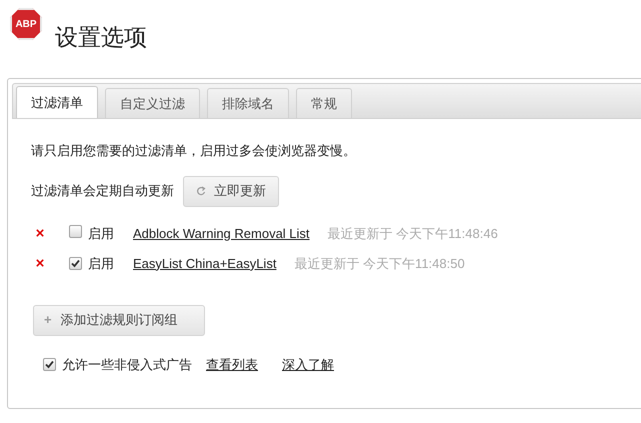  What do you see at coordinates (119, 320) in the screenshot?
I see `add-subscription-button: + 添加过滤规则订阅组` at bounding box center [119, 320].